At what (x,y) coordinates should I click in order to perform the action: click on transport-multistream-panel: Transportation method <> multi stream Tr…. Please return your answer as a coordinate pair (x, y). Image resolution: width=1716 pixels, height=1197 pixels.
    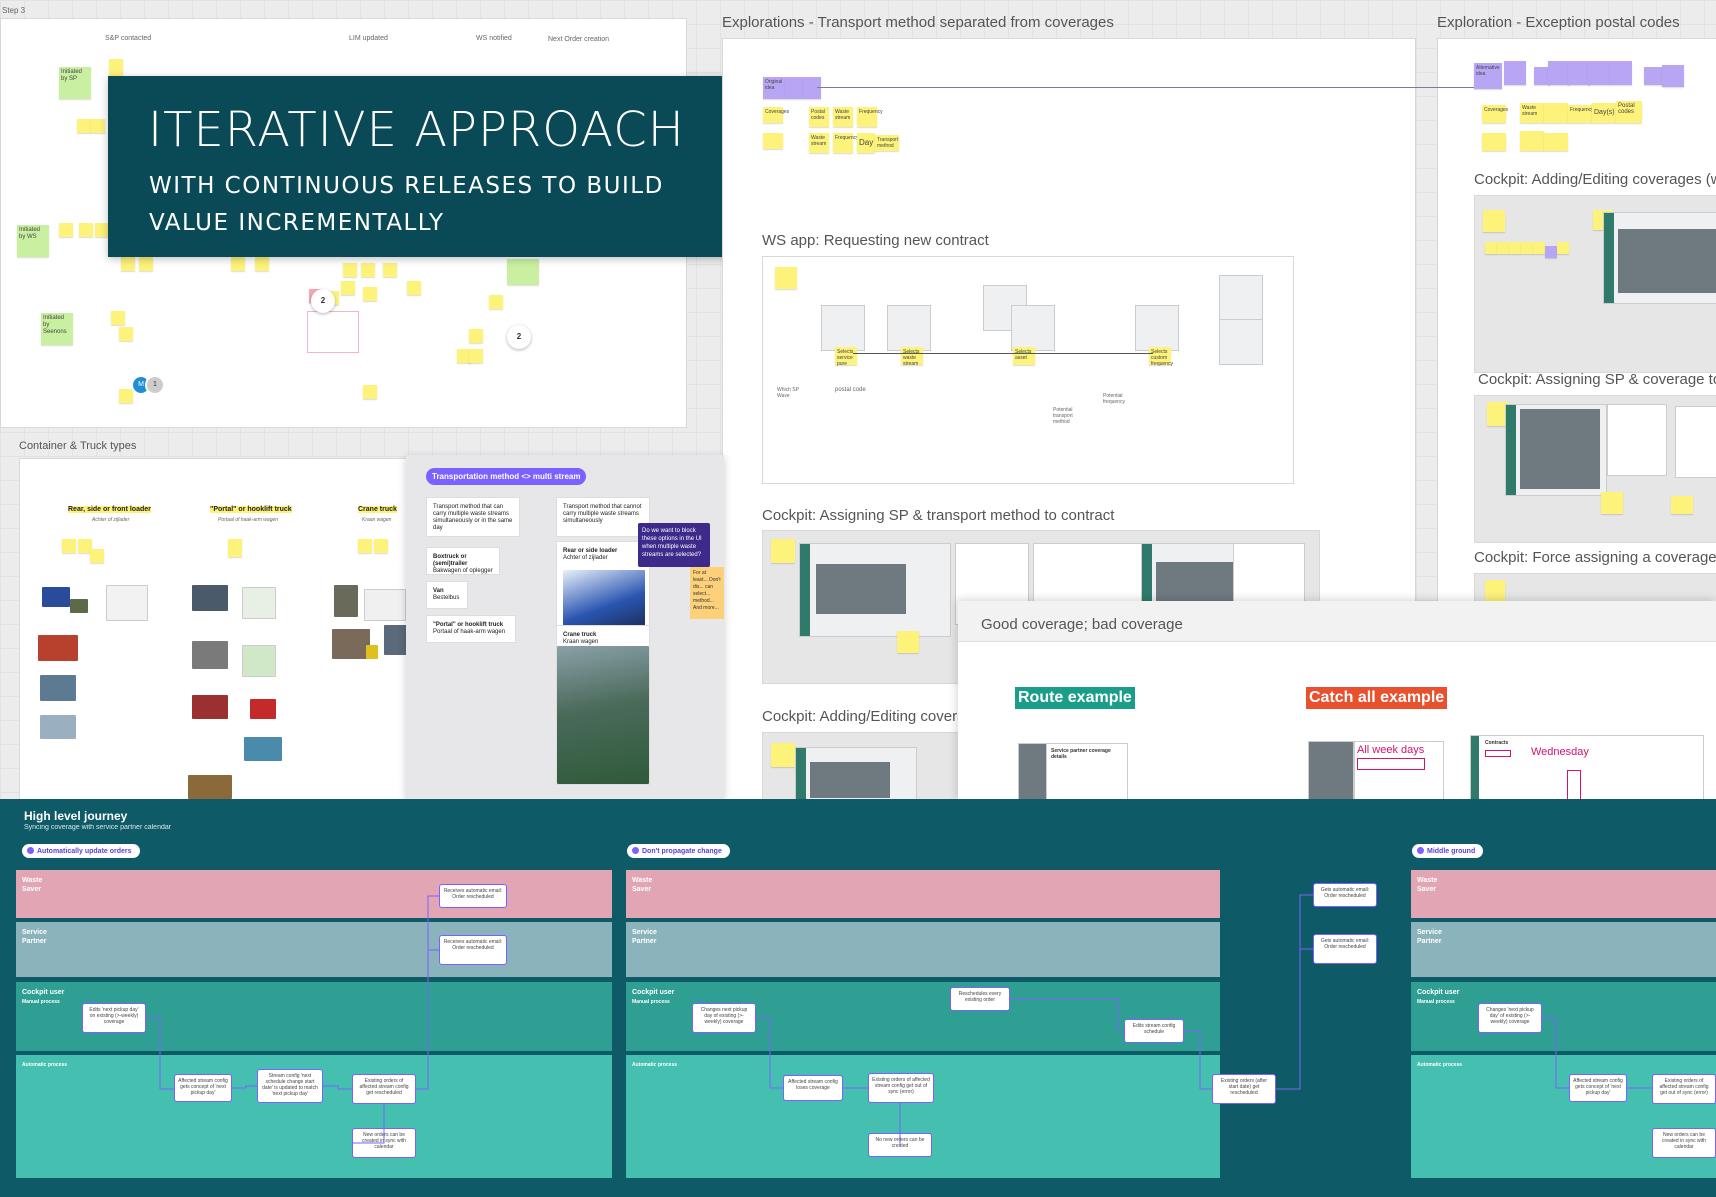
    Looking at the image, I should click on (565, 627).